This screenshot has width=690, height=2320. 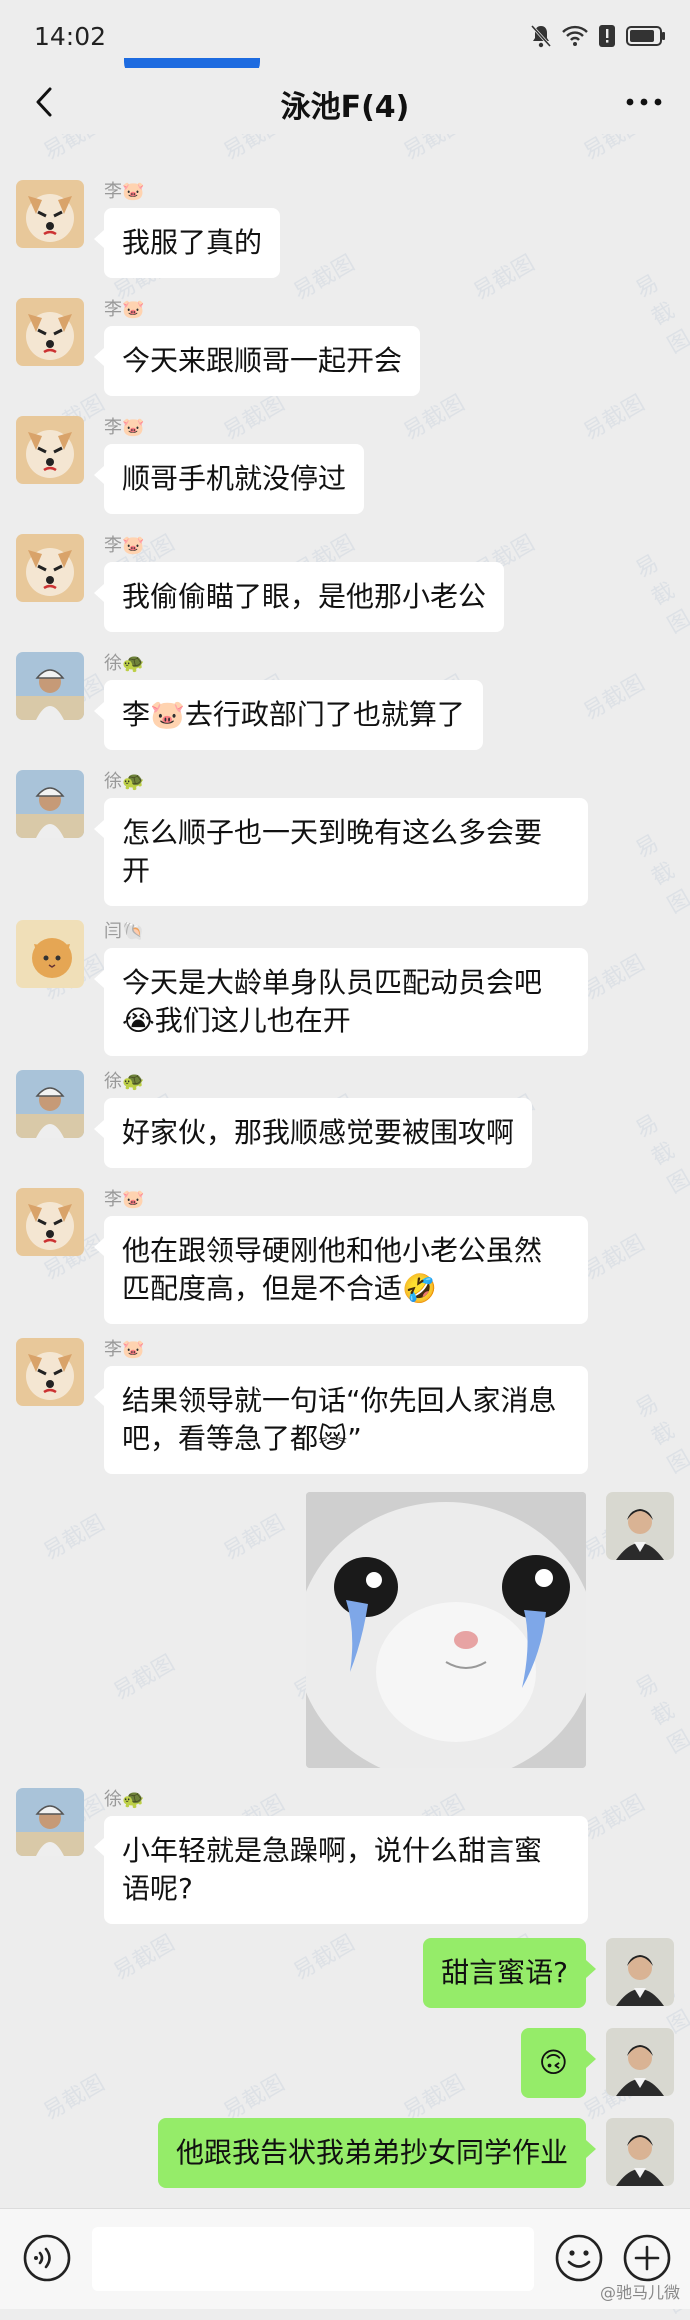 I want to click on chat-header: 泳池F(4), so click(x=345, y=101).